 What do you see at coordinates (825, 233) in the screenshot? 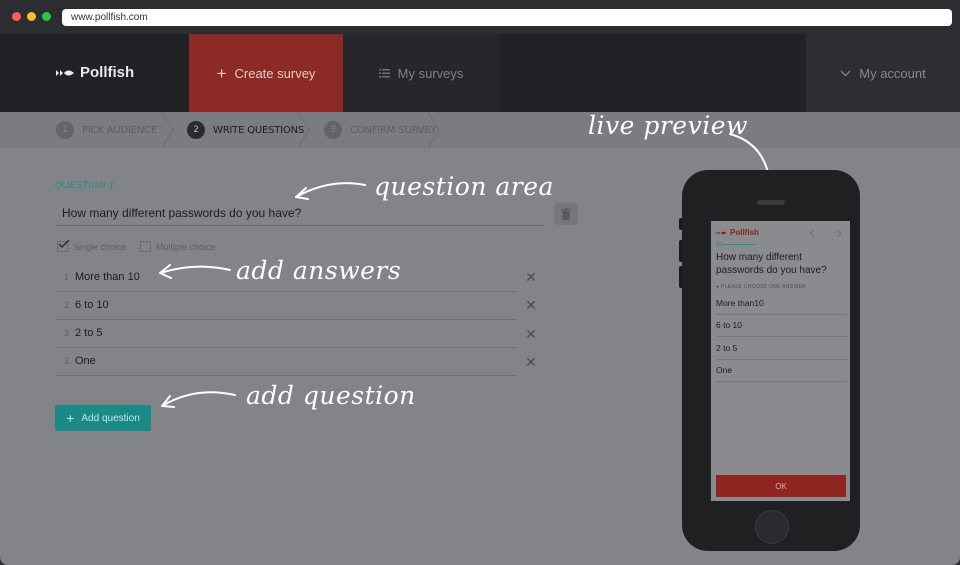
I see `preview-nav-arrows-icon` at bounding box center [825, 233].